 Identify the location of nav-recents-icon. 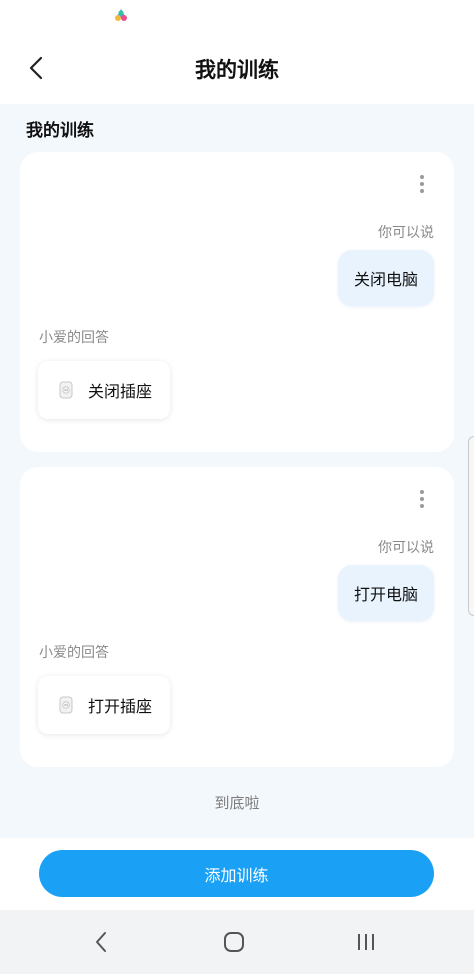
(366, 942).